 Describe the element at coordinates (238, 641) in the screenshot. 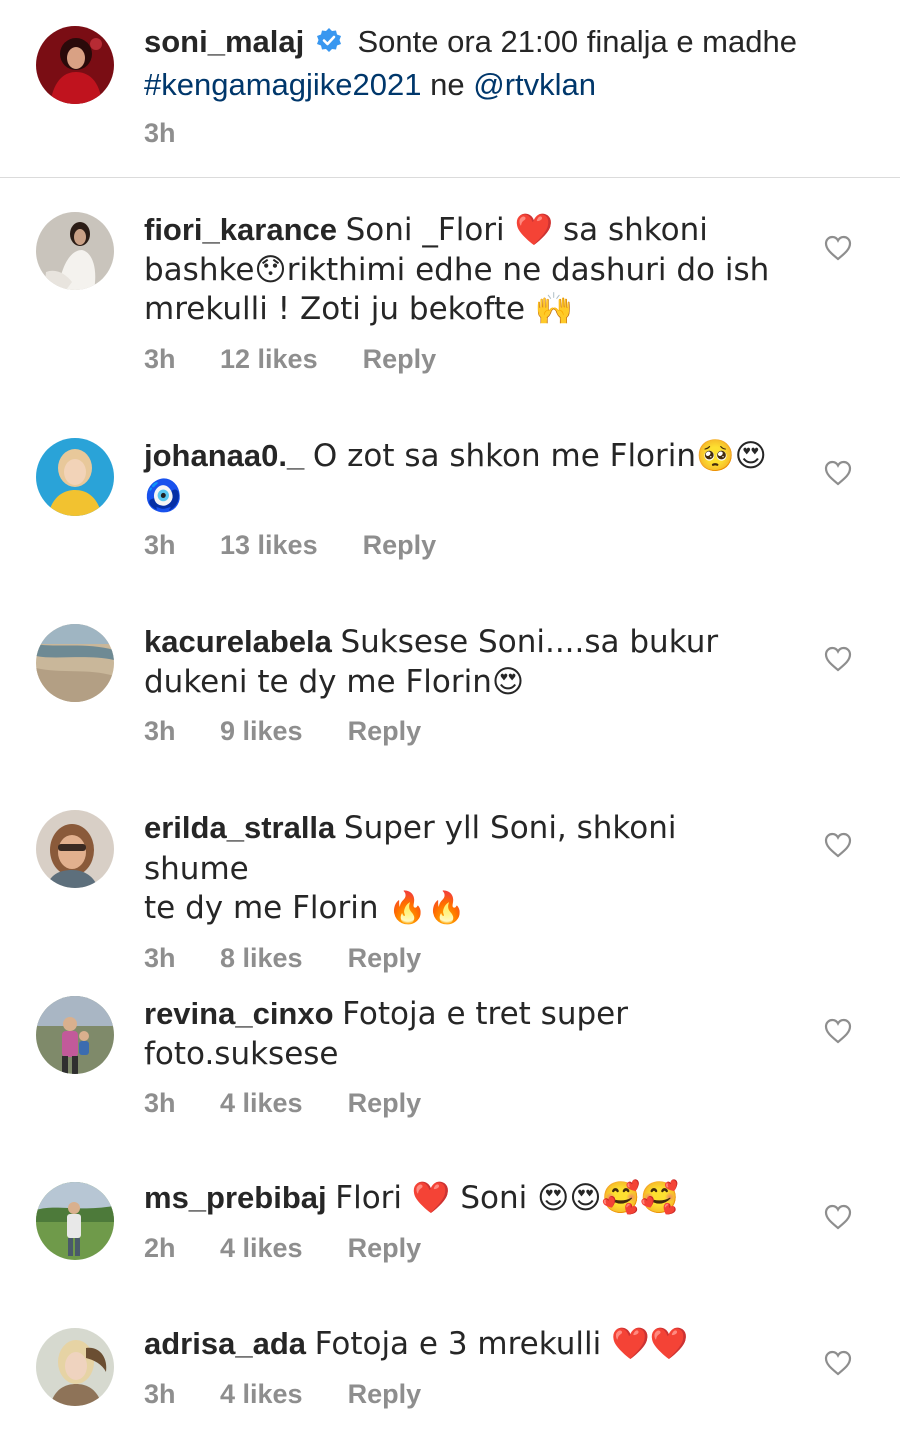

I see `comment-username: kacurelabela` at that location.